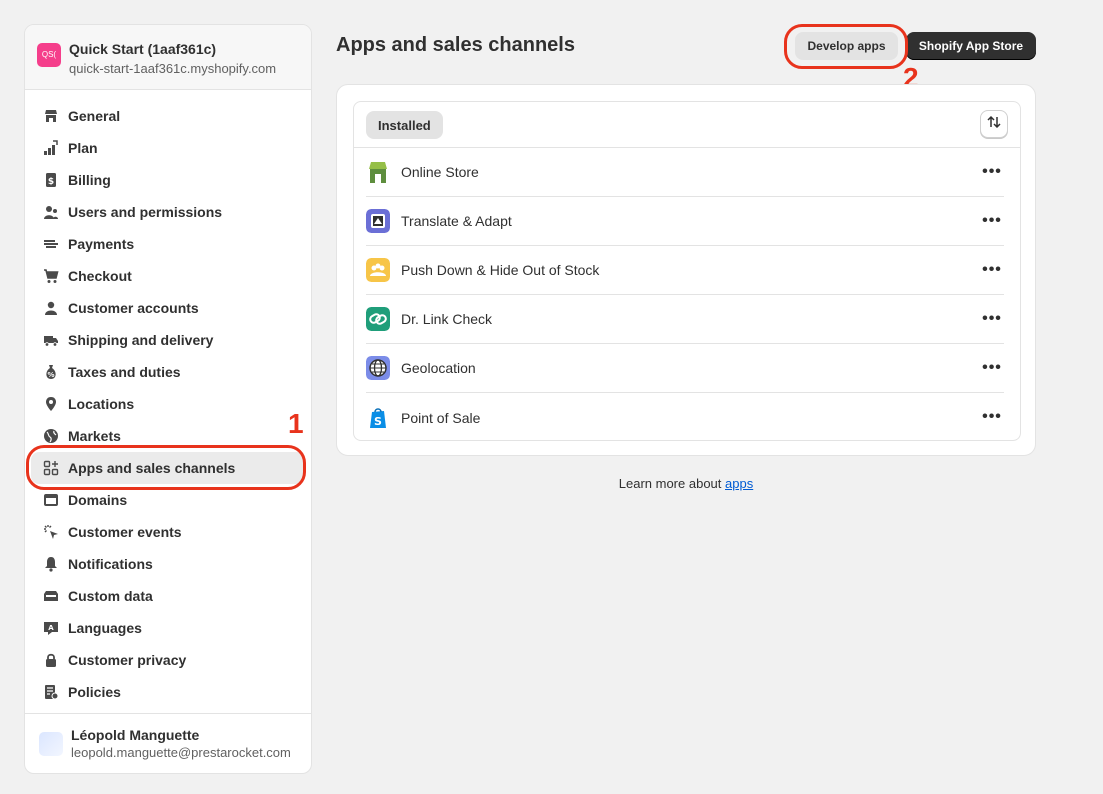  I want to click on nav-item-customer-accounts: Customer accounts, so click(168, 308).